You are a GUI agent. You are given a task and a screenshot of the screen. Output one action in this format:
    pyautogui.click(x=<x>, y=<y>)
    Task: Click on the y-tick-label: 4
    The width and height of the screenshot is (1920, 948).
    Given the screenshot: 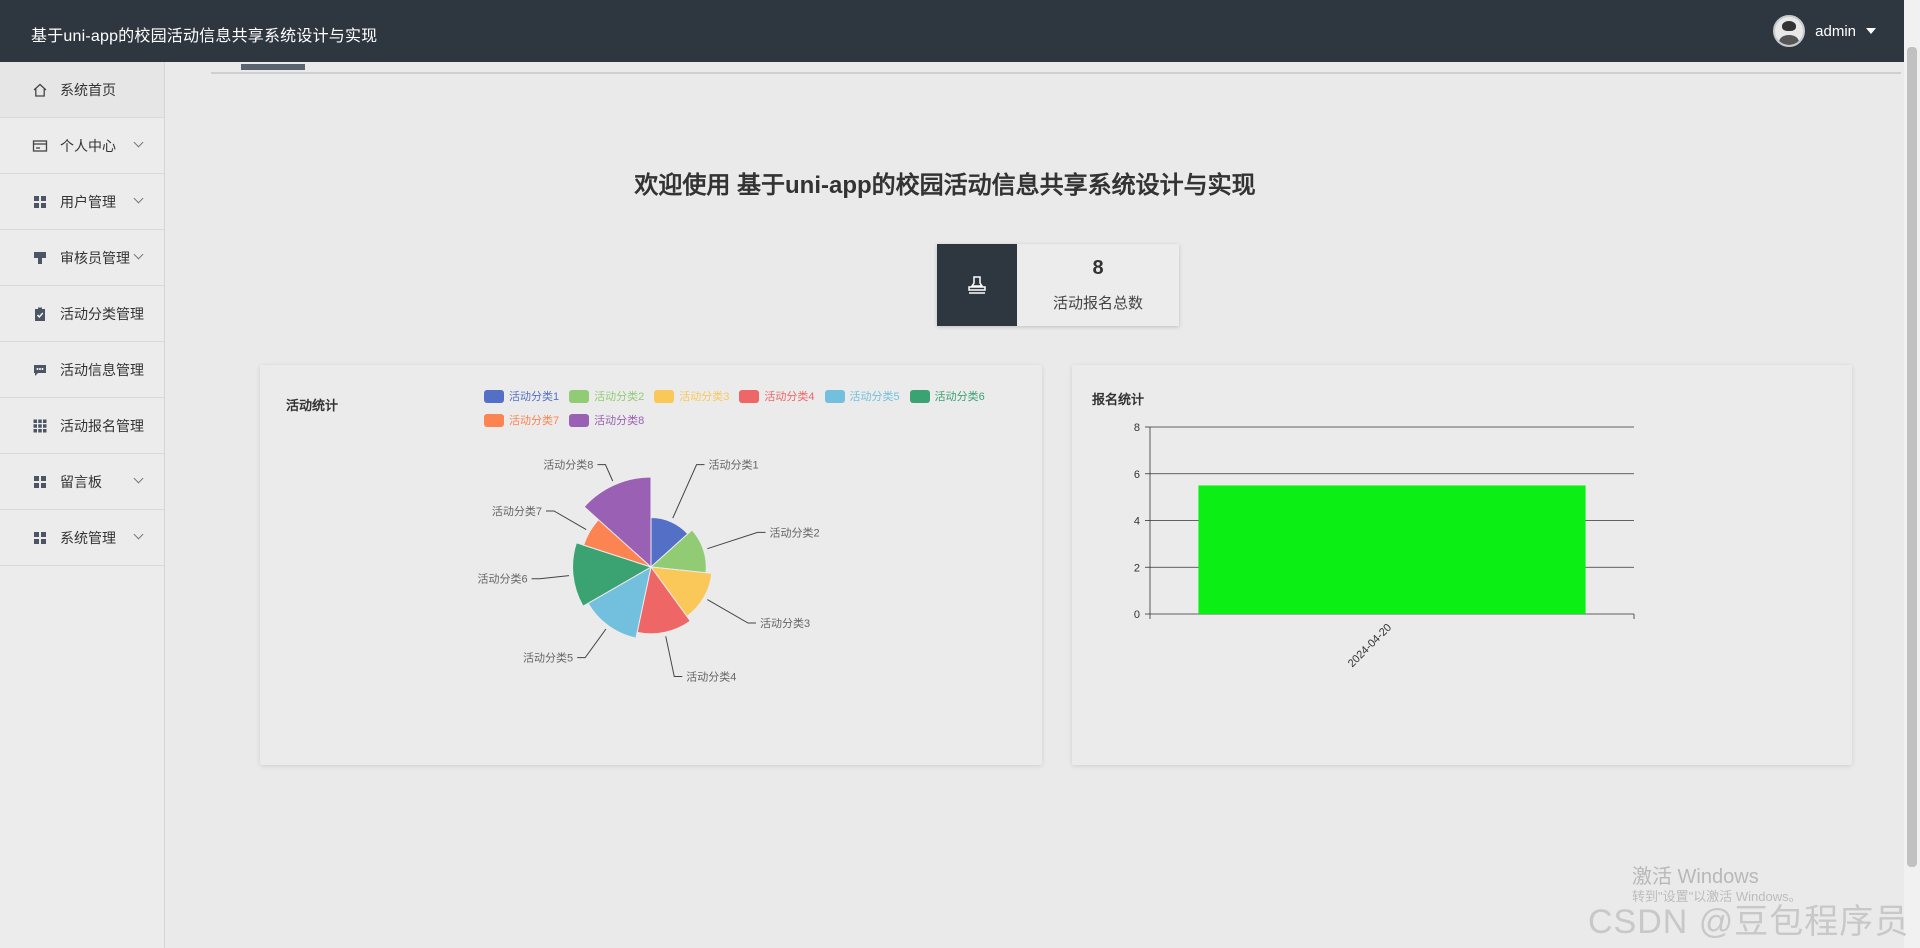 What is the action you would take?
    pyautogui.click(x=1137, y=522)
    